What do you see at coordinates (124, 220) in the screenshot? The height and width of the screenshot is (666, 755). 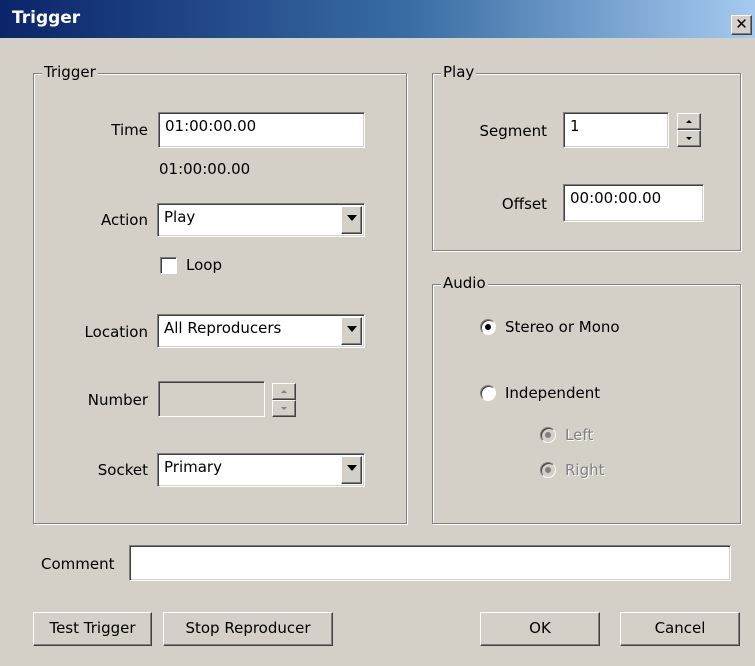 I see `action-label: Action` at bounding box center [124, 220].